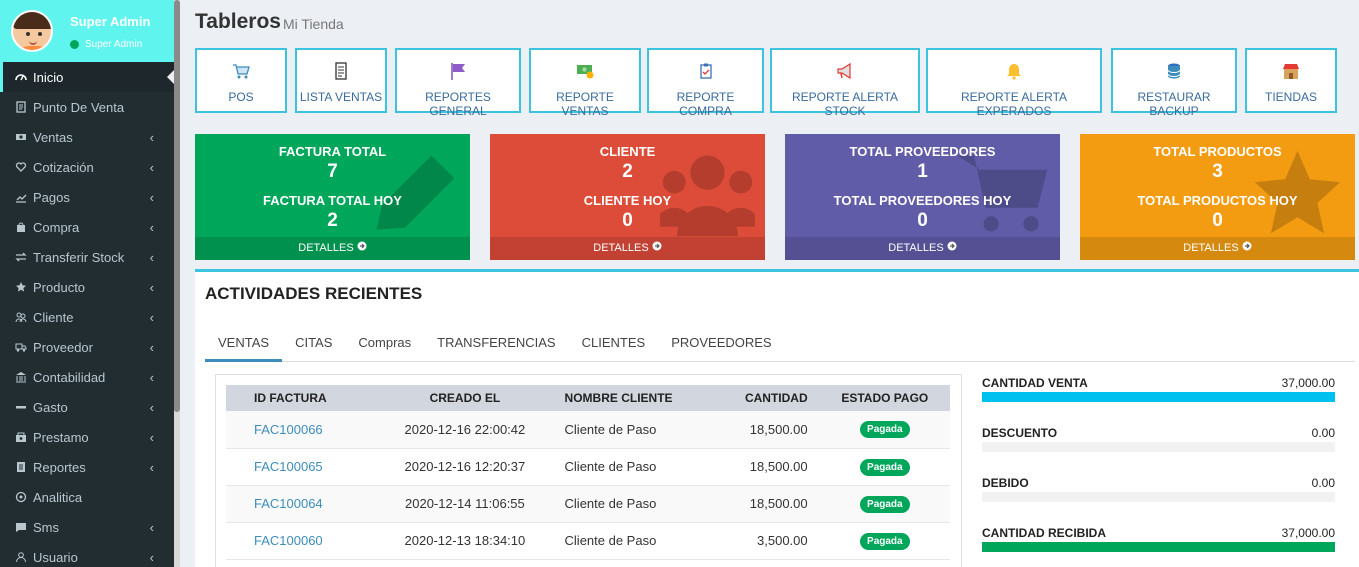 The height and width of the screenshot is (567, 1359). I want to click on avatar, so click(32, 31).